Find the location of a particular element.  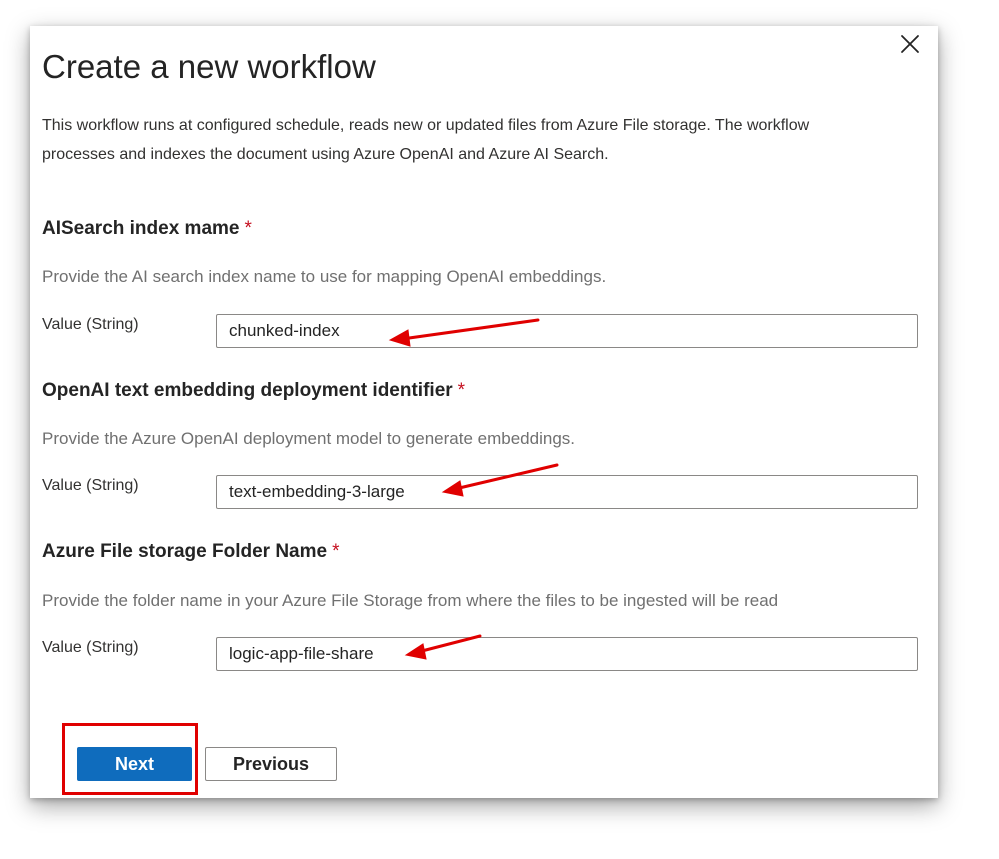

section-label-text: Azure File storage Folder Name is located at coordinates (185, 551).